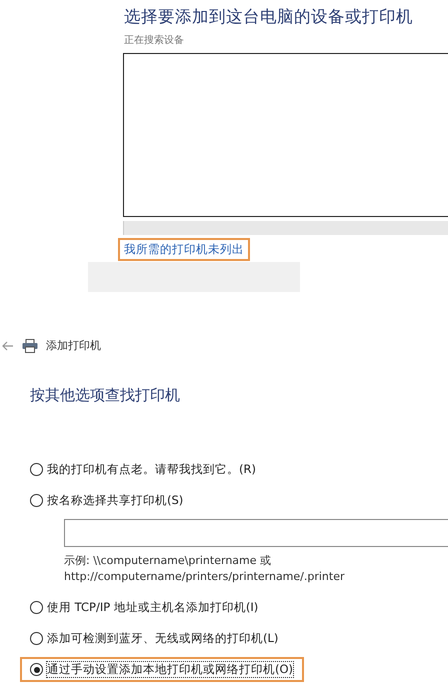  What do you see at coordinates (8, 345) in the screenshot?
I see `back-arrow-icon` at bounding box center [8, 345].